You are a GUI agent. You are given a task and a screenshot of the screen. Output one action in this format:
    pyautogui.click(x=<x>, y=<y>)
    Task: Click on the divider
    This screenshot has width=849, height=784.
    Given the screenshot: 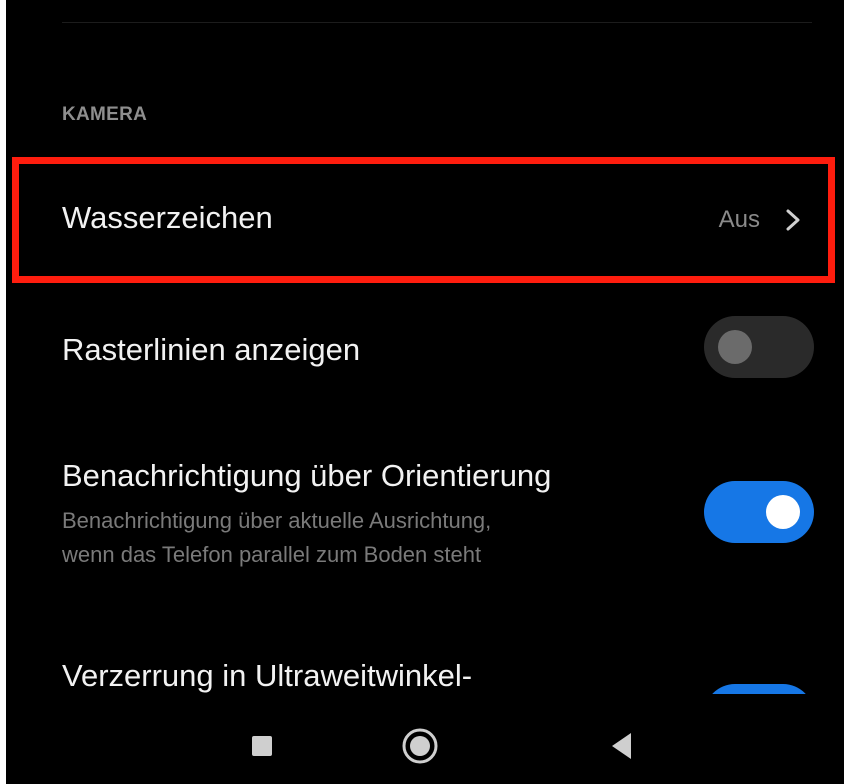 What is the action you would take?
    pyautogui.click(x=437, y=22)
    